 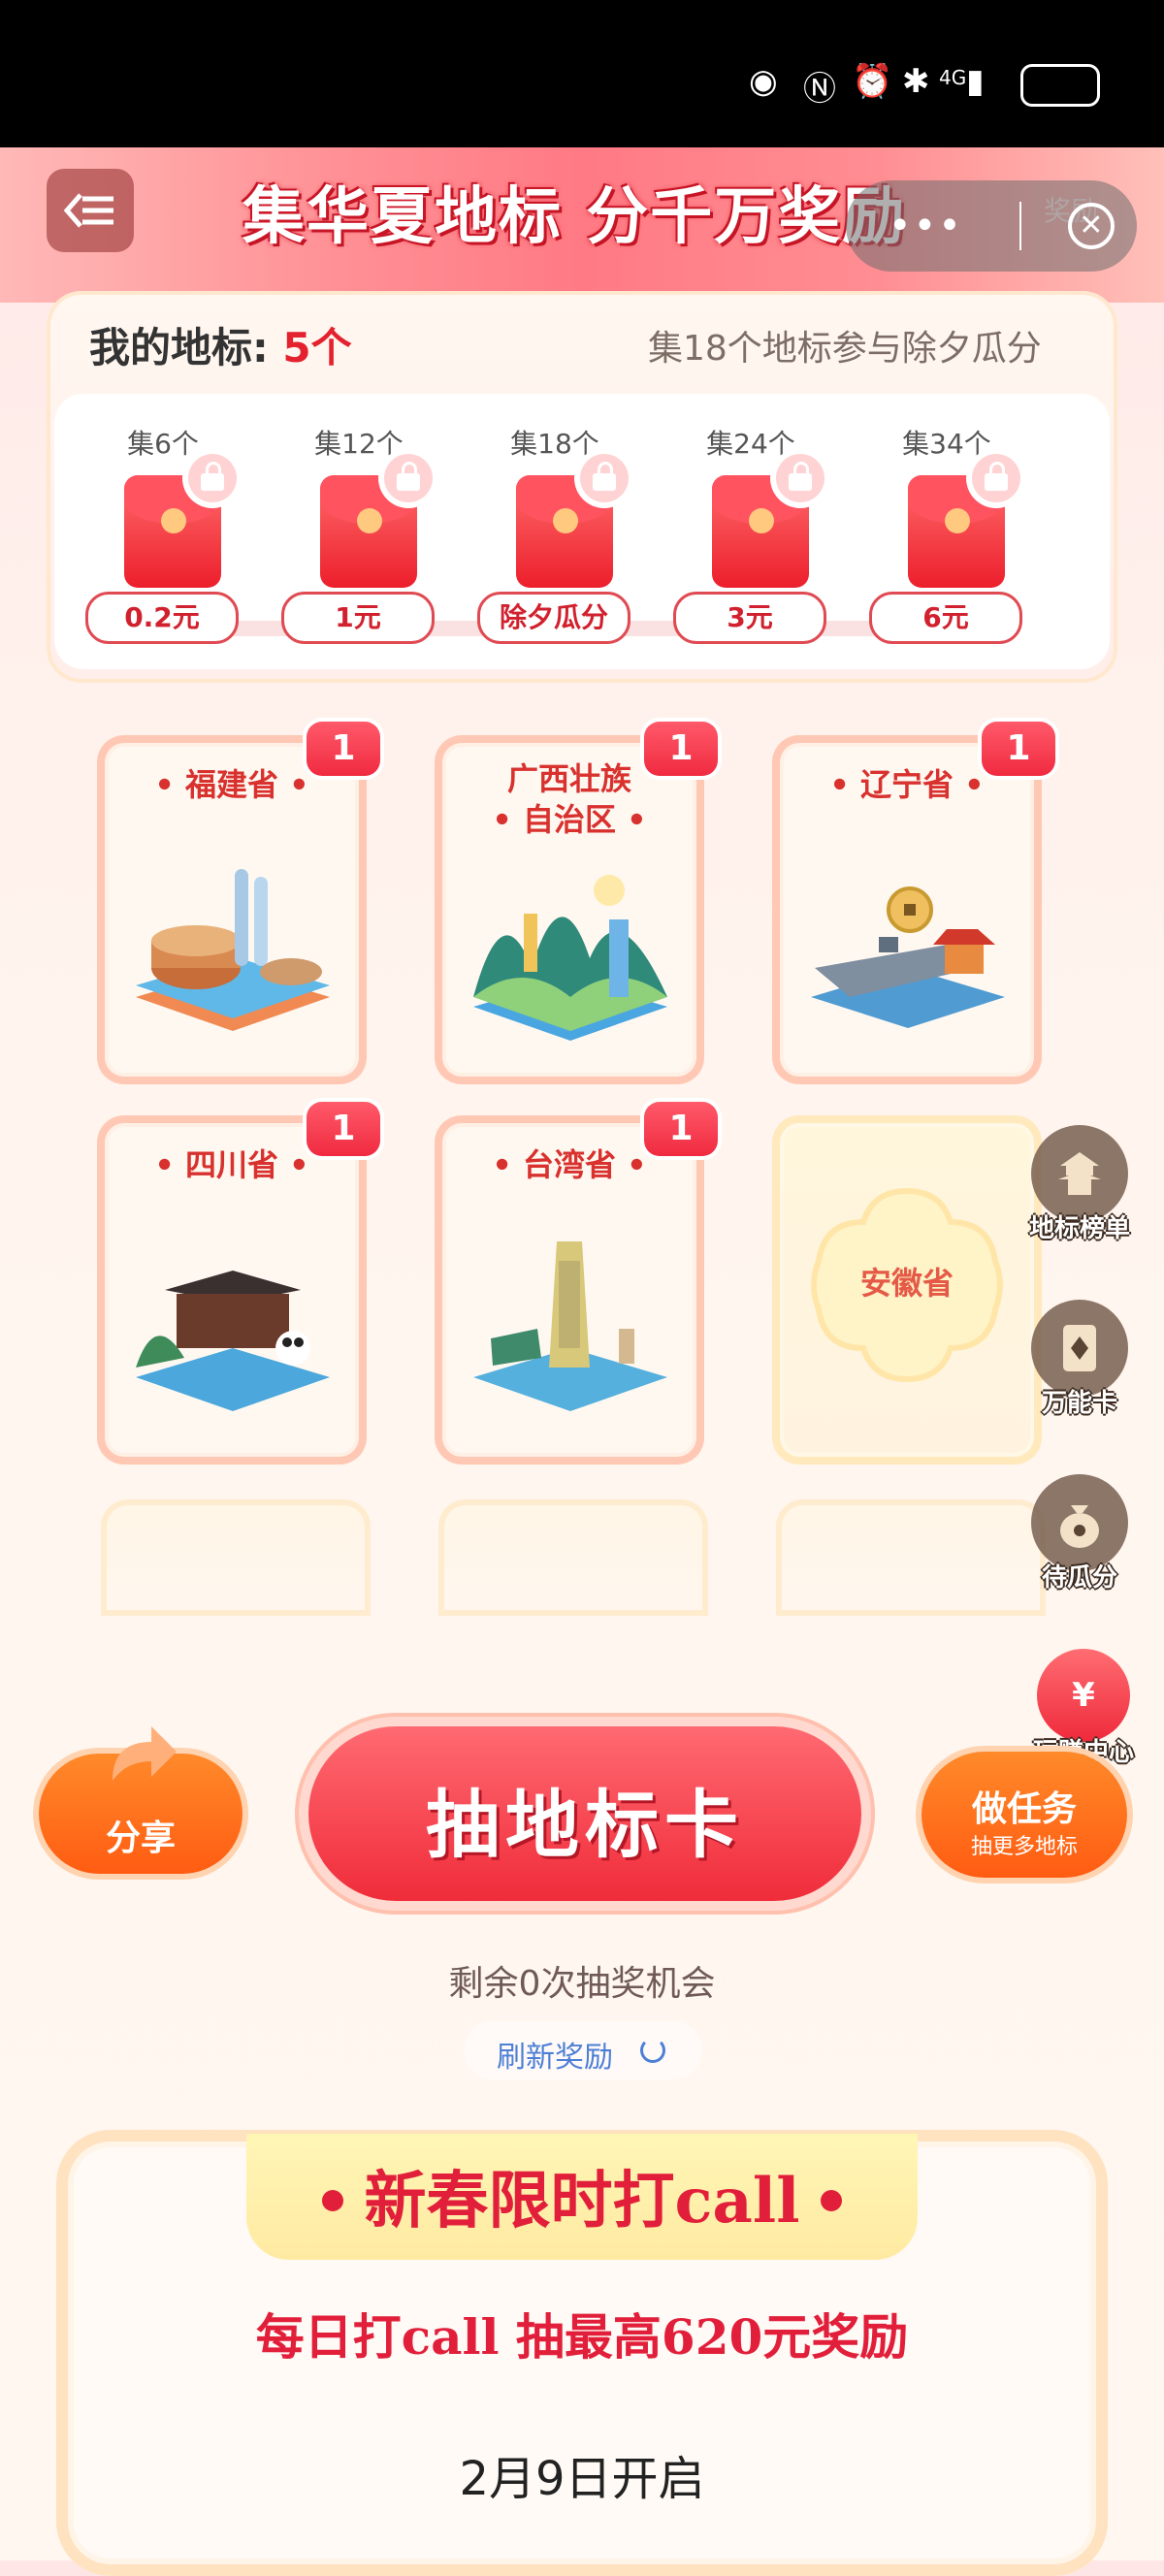 I want to click on decorative-dot, so click(x=831, y=2200).